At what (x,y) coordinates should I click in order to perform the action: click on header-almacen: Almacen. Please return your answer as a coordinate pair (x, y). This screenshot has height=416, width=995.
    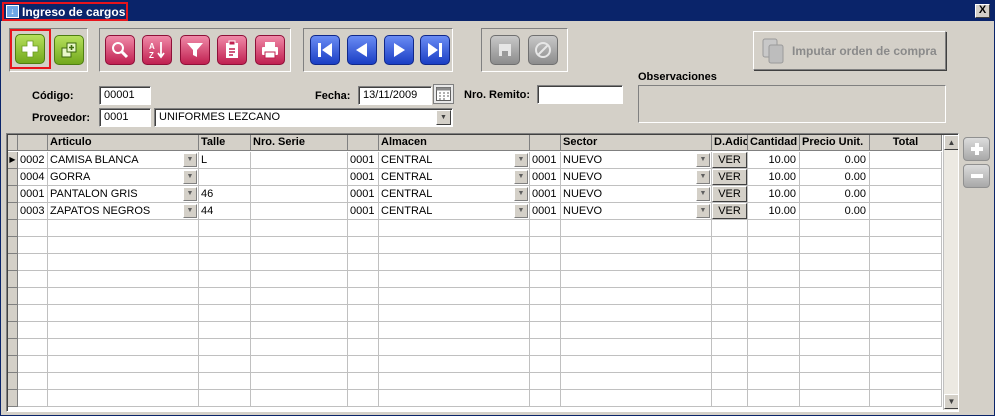
    Looking at the image, I should click on (454, 143).